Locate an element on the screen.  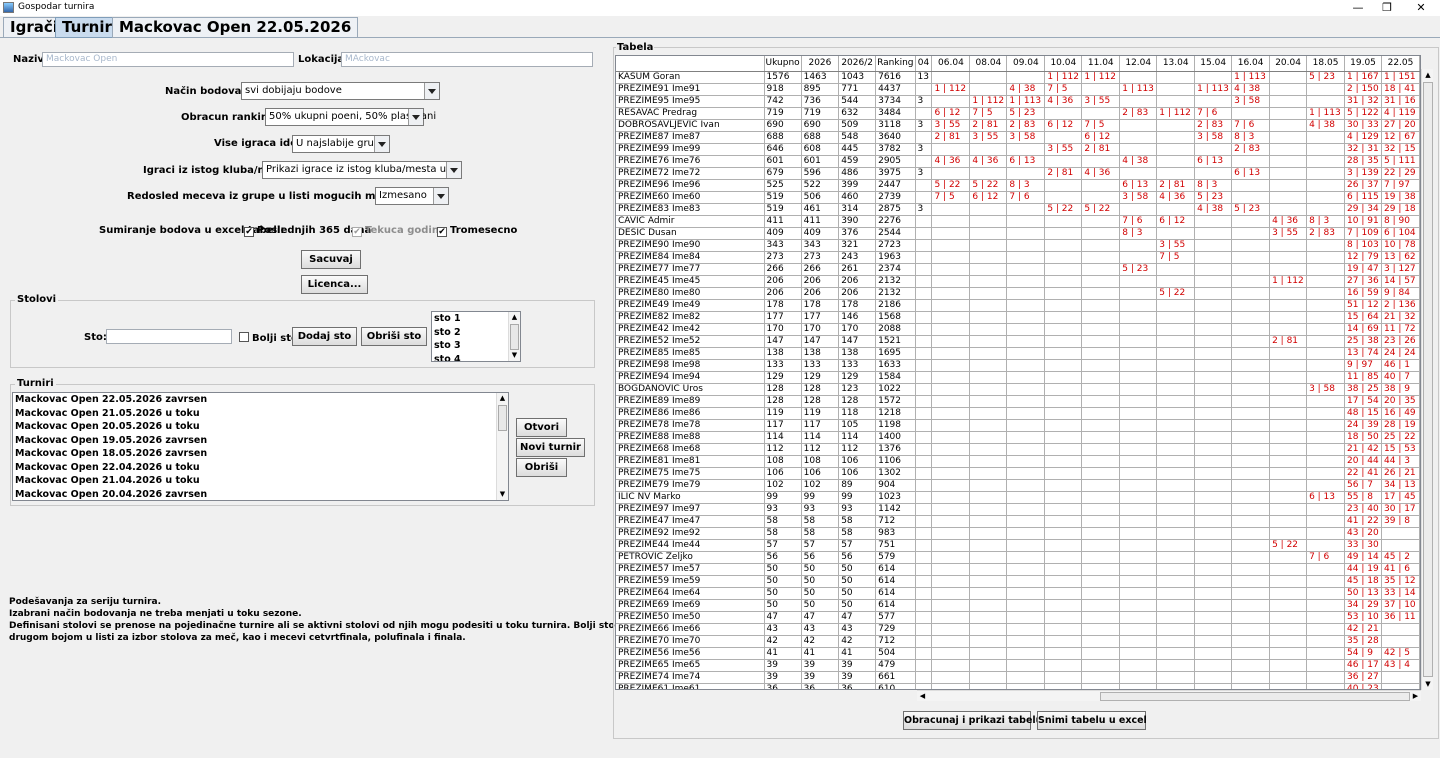
table-row: PREZIME92 Ime92 58 58 58 983 43 | 20 is located at coordinates (1018, 533).